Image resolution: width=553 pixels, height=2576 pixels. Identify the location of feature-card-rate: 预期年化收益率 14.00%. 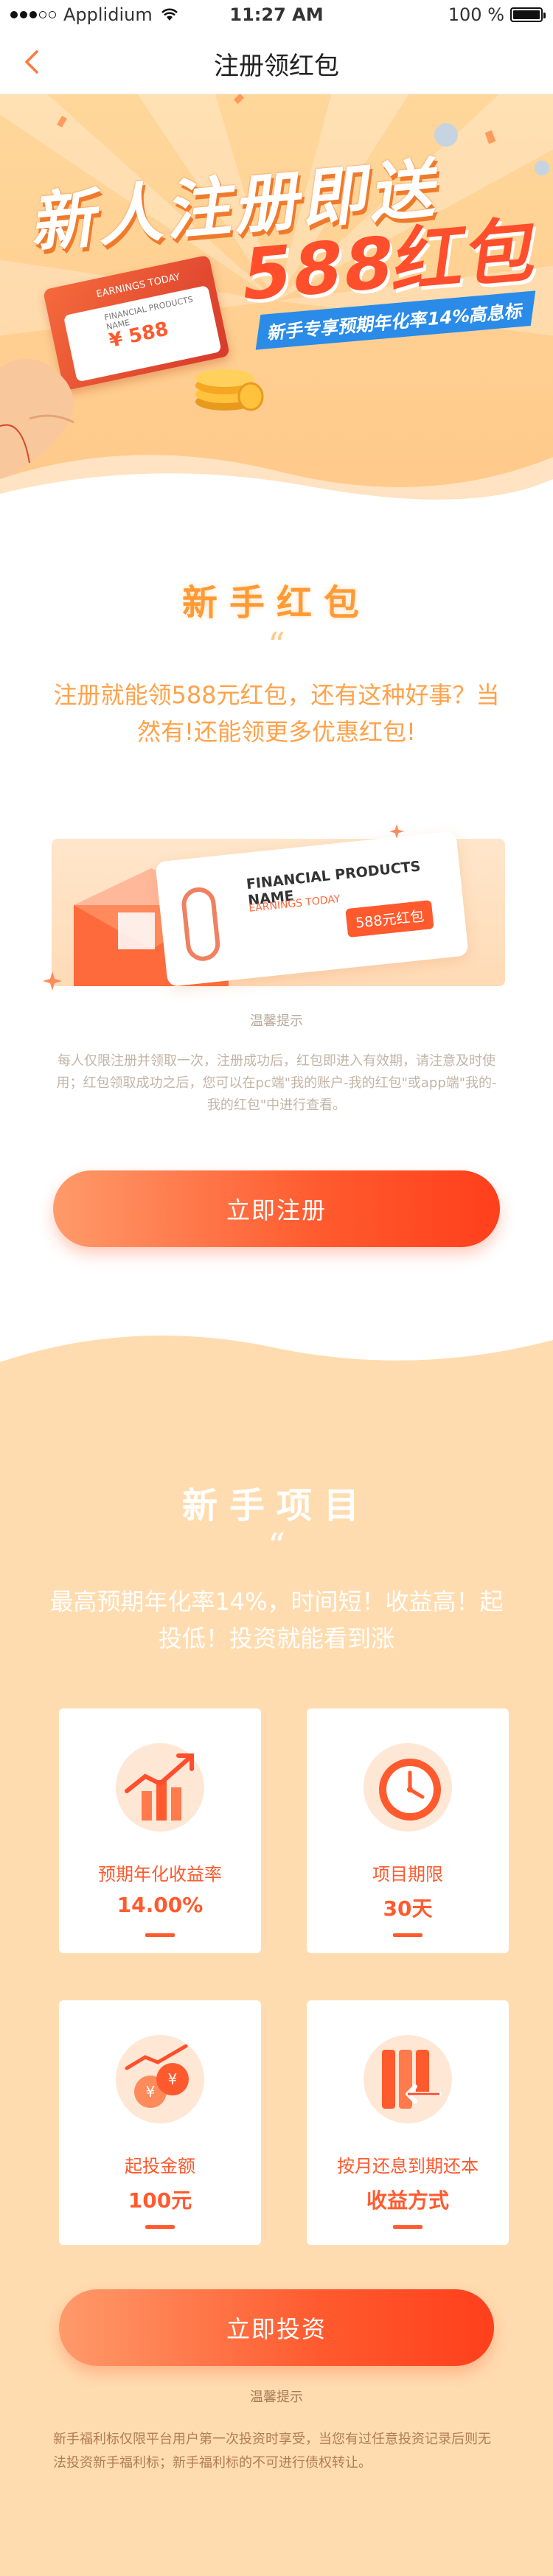
(160, 1830).